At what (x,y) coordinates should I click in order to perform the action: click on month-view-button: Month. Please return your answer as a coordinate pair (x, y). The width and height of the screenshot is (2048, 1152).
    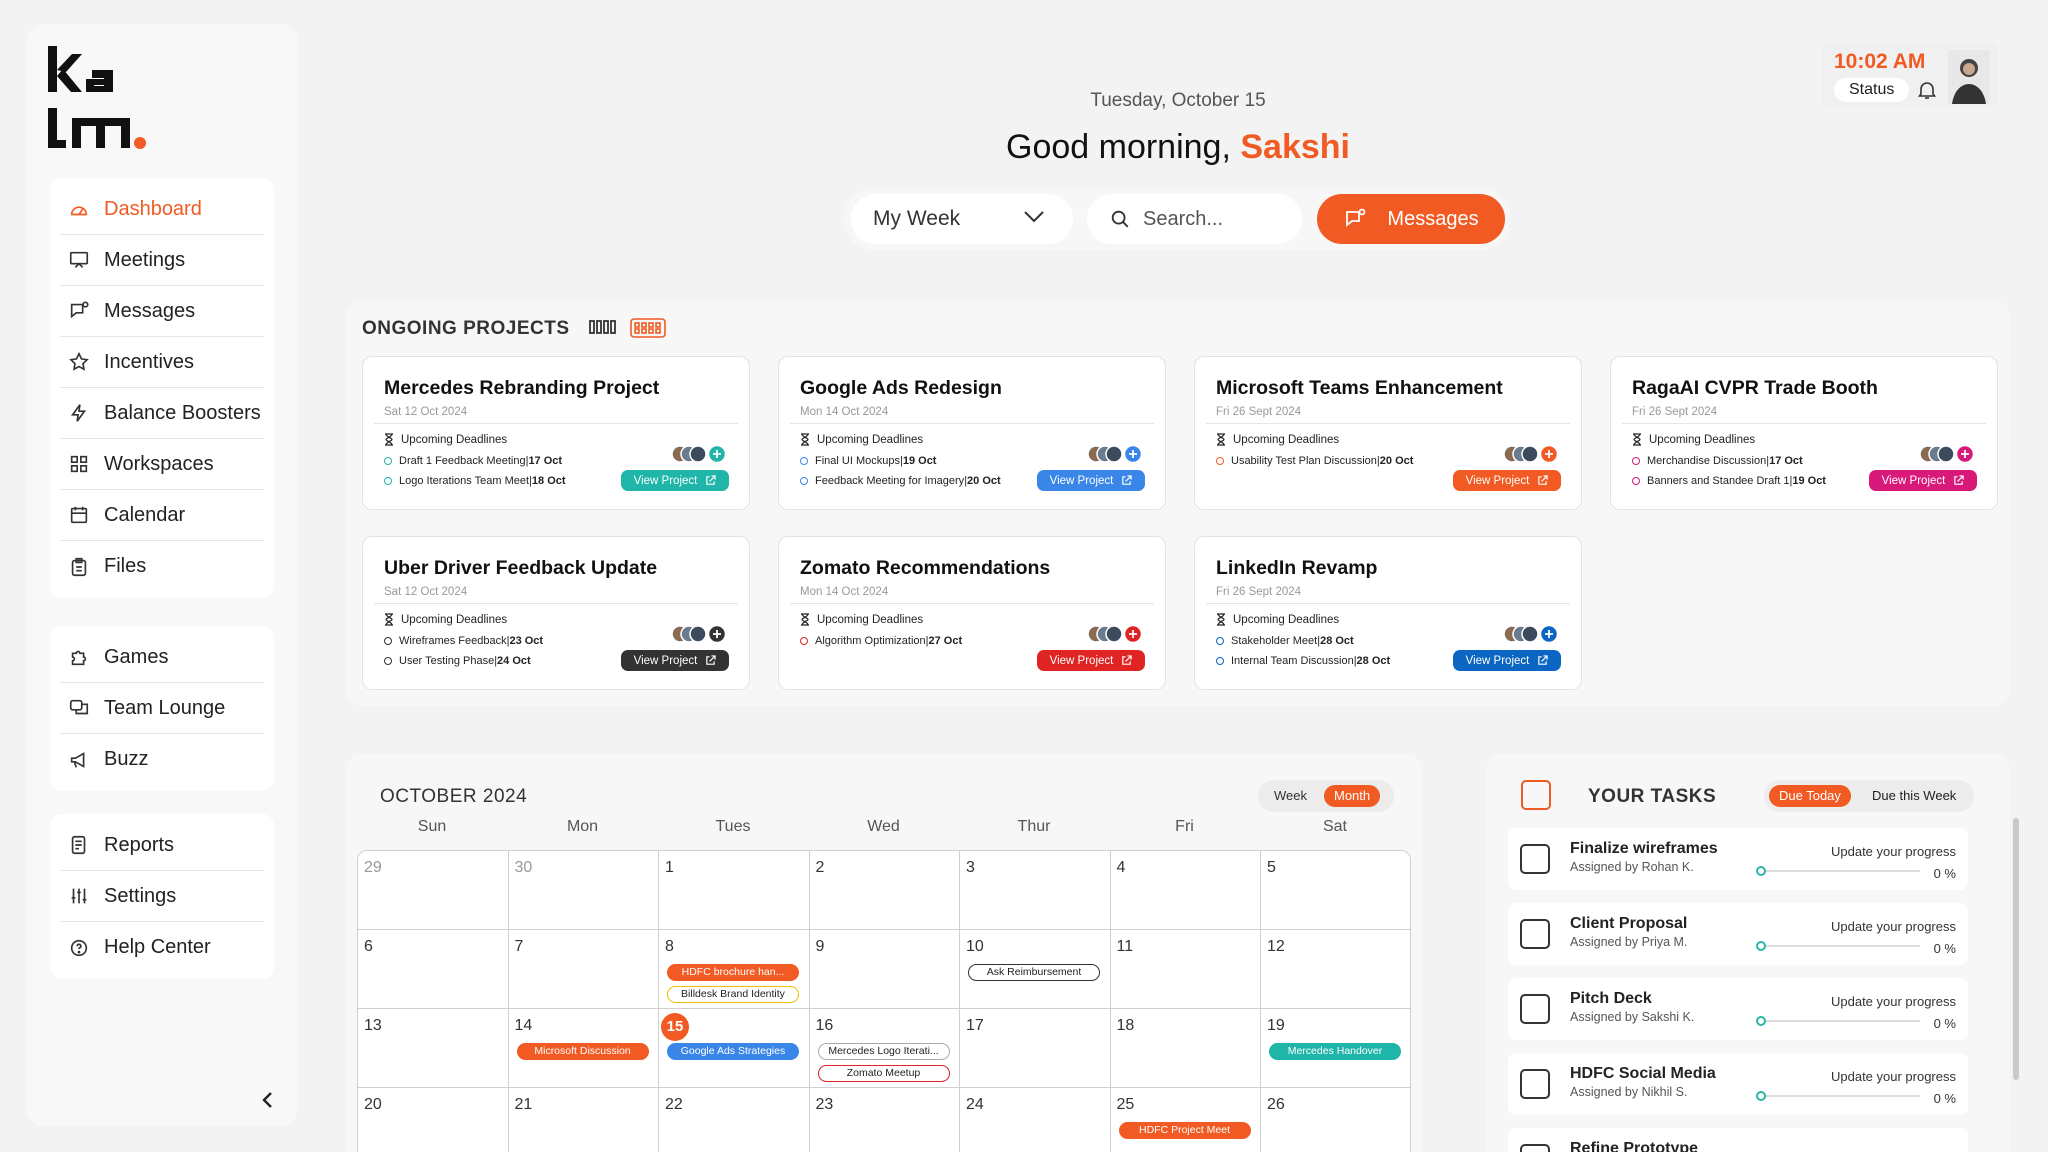
    Looking at the image, I should click on (1352, 796).